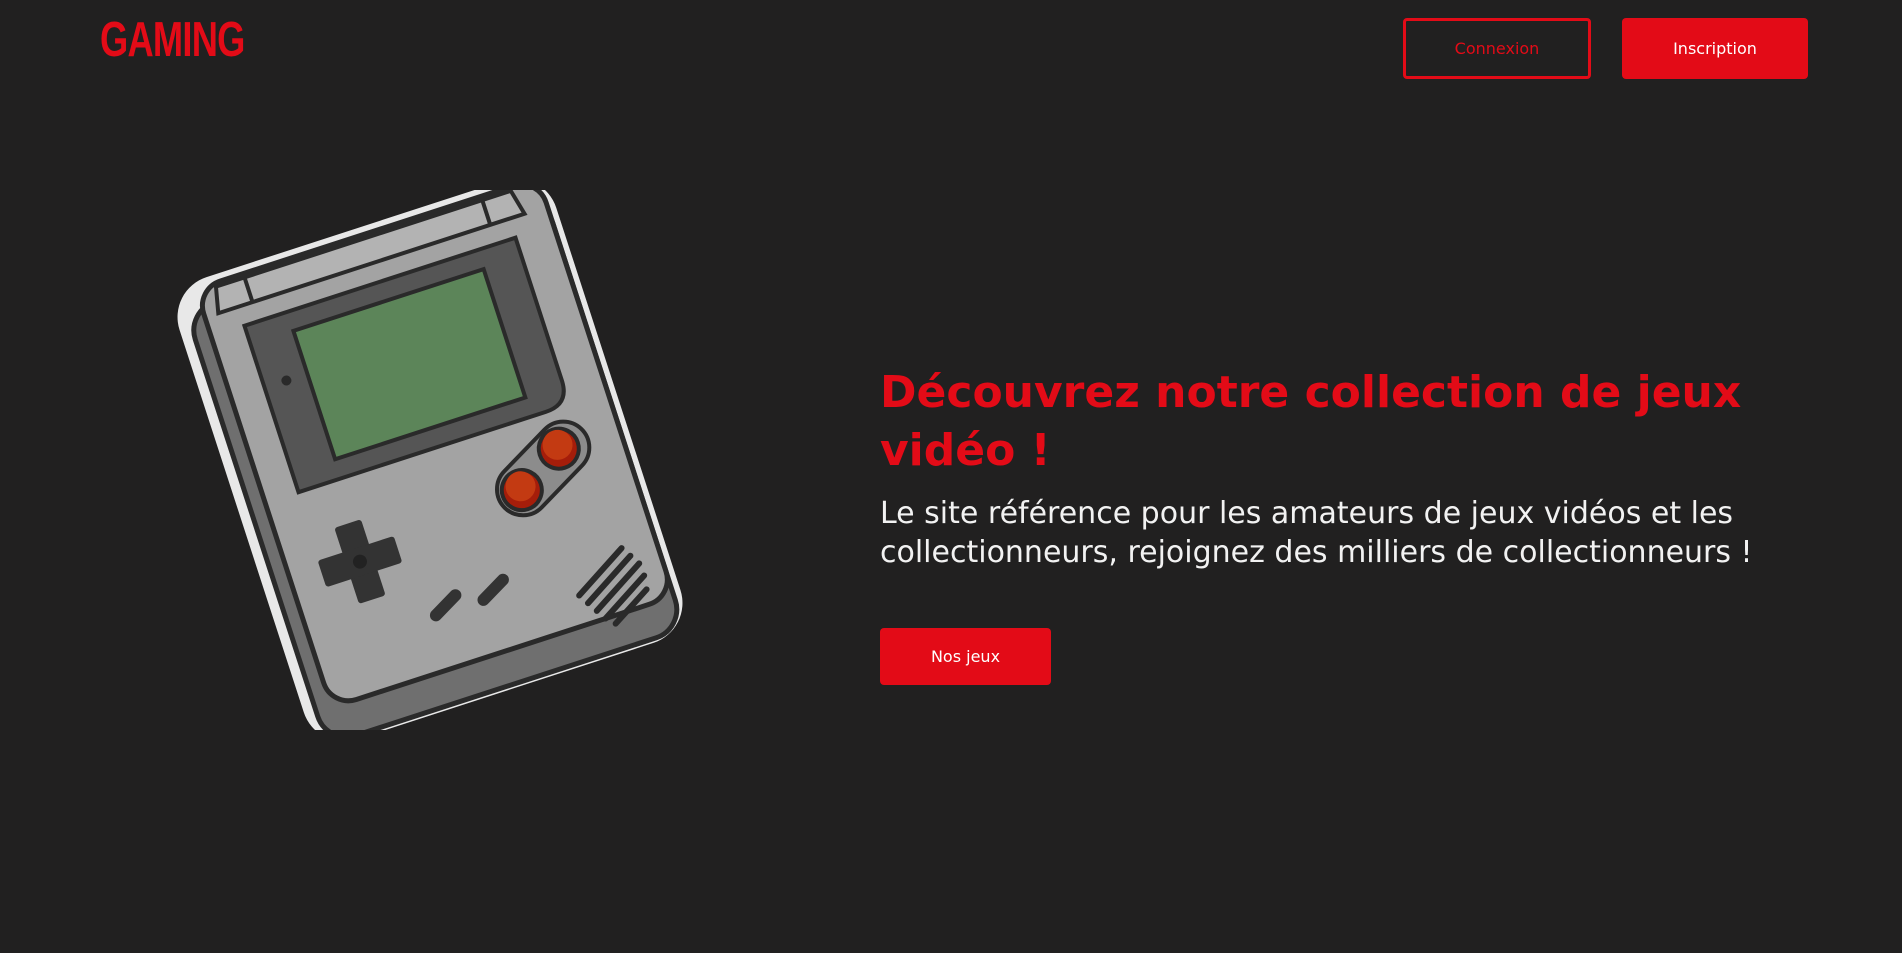  Describe the element at coordinates (965, 656) in the screenshot. I see `our-games-button: Nos jeux` at that location.